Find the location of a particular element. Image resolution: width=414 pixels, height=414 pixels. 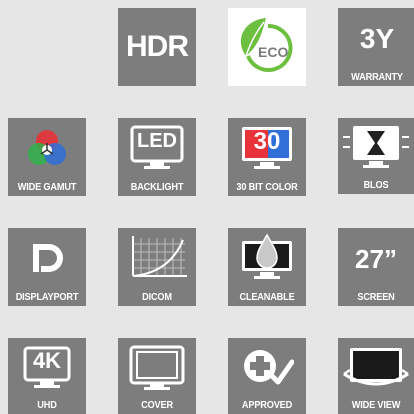

rgb-circles-icon is located at coordinates (47, 148).